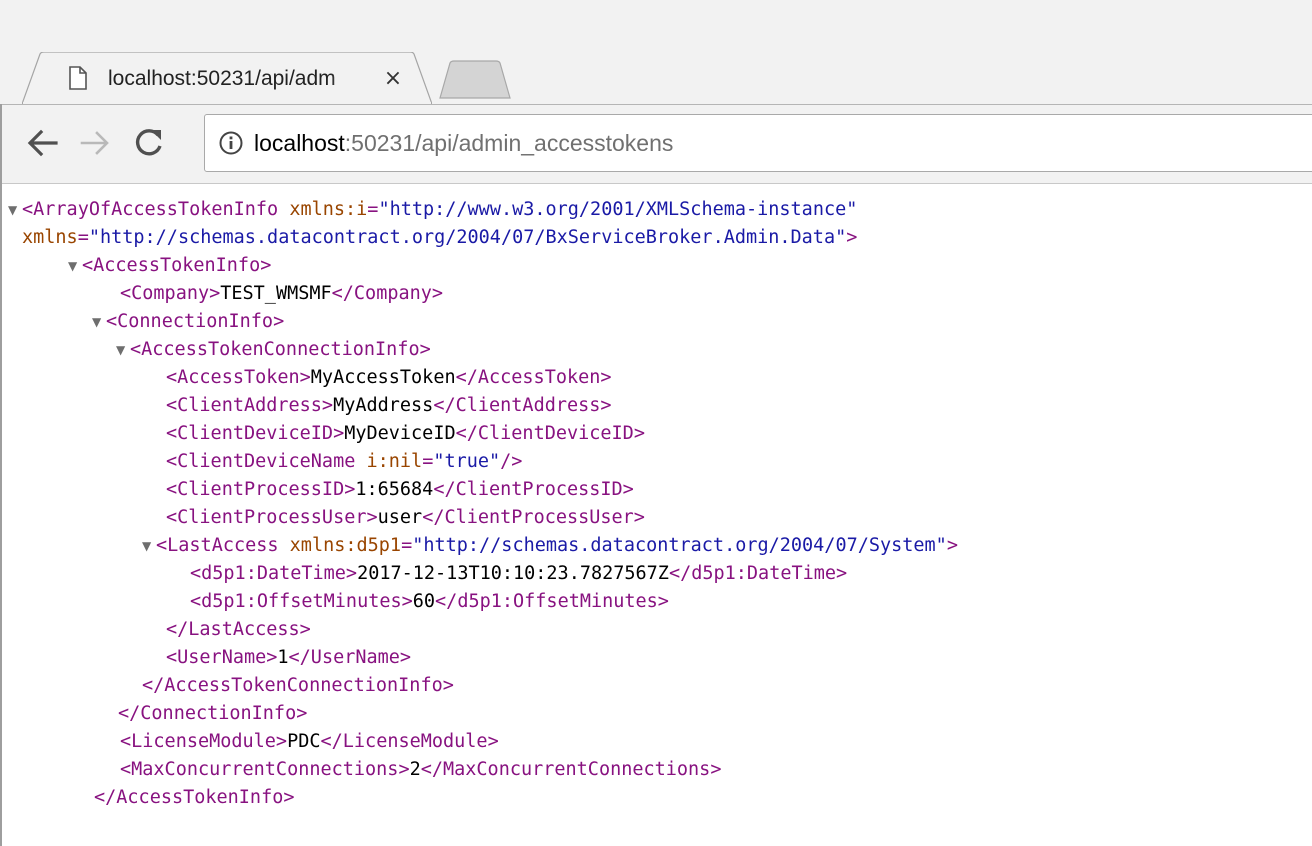 The image size is (1312, 846). Describe the element at coordinates (261, 461) in the screenshot. I see `xml-tag: <ClientDeviceName` at that location.